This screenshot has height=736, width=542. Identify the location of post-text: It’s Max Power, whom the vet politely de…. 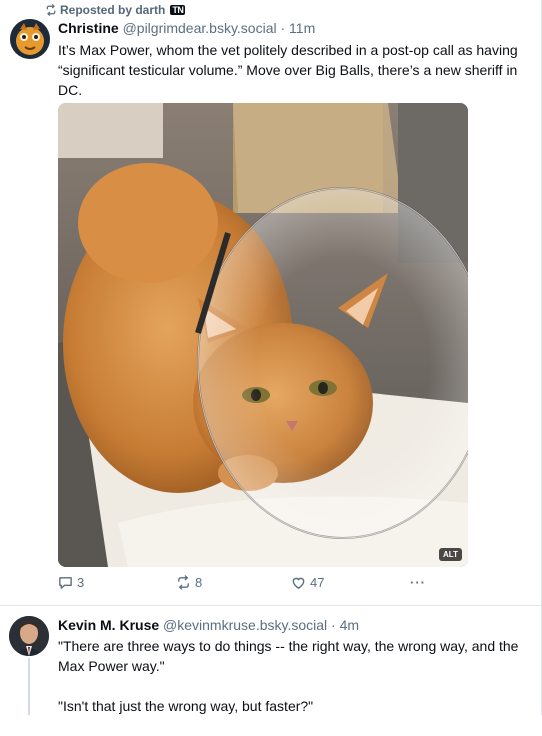
(288, 70).